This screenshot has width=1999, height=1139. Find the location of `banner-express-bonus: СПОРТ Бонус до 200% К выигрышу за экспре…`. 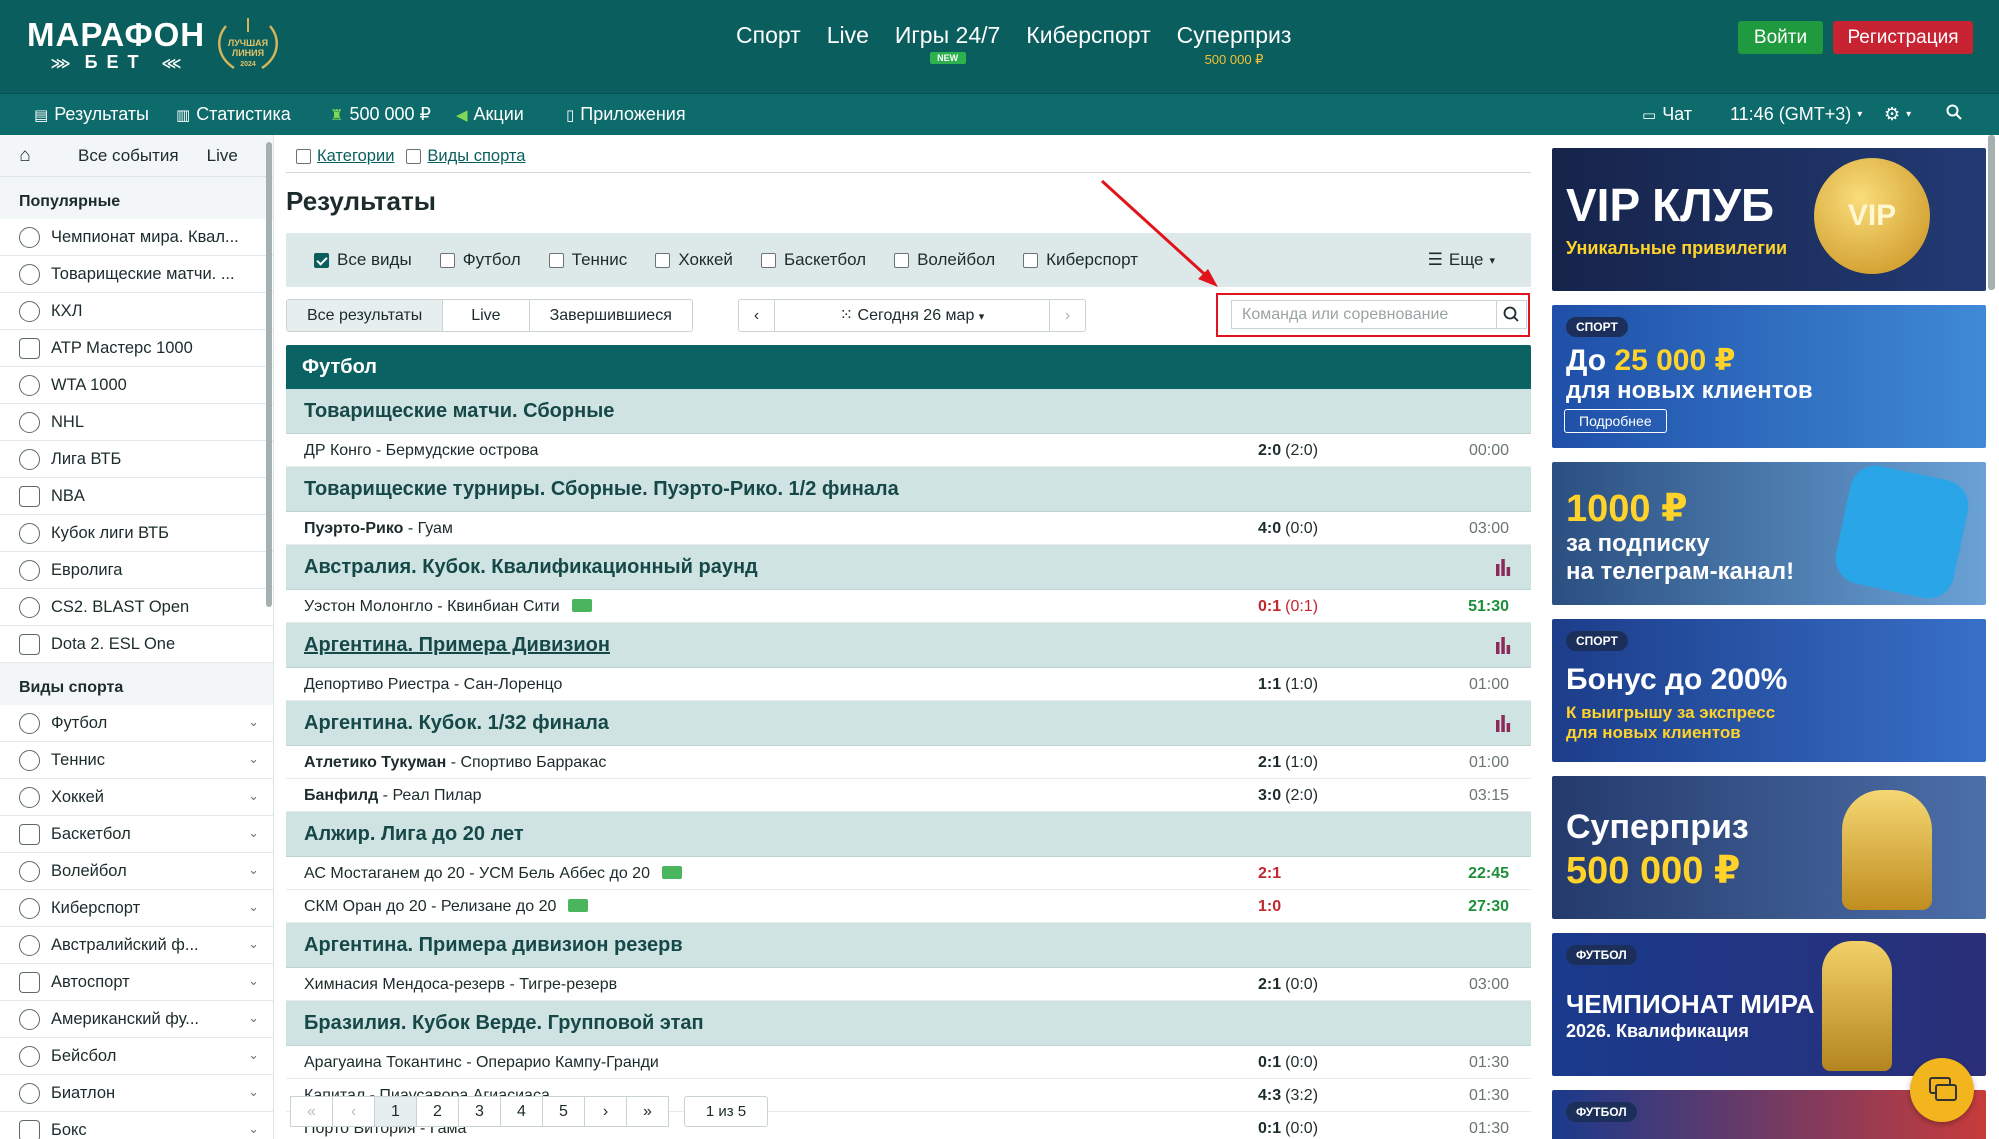

banner-express-bonus: СПОРТ Бонус до 200% К выигрышу за экспре… is located at coordinates (1769, 690).